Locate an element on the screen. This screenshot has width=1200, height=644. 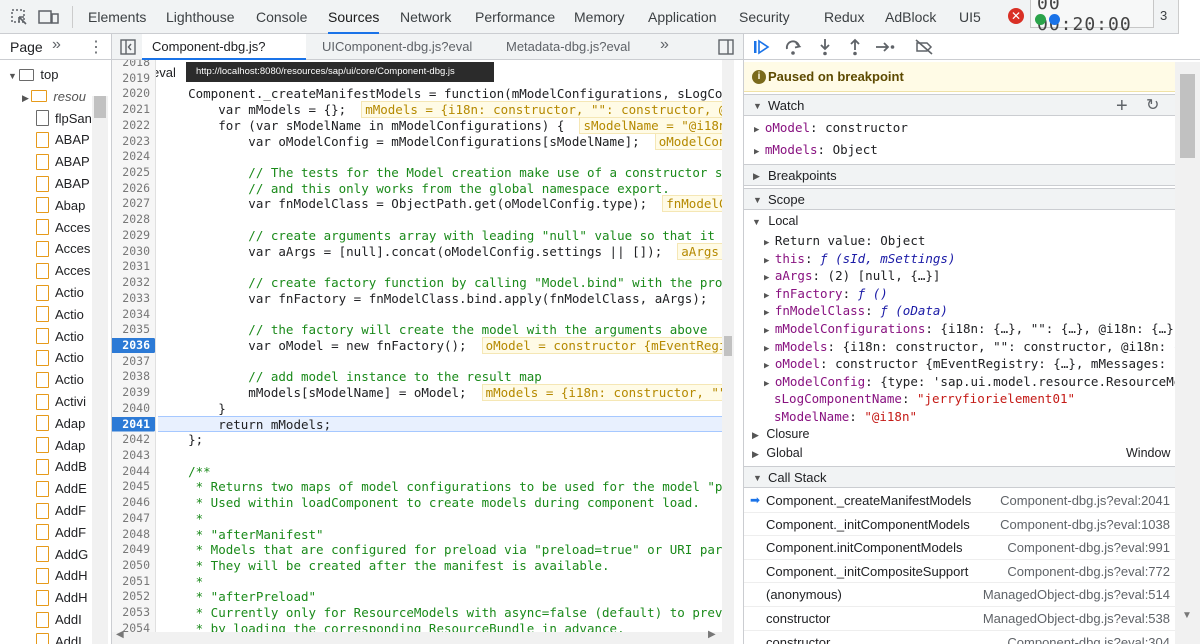
scope-item: ▶ aArgs: (2) [null, {…}] is located at coordinates (852, 276).